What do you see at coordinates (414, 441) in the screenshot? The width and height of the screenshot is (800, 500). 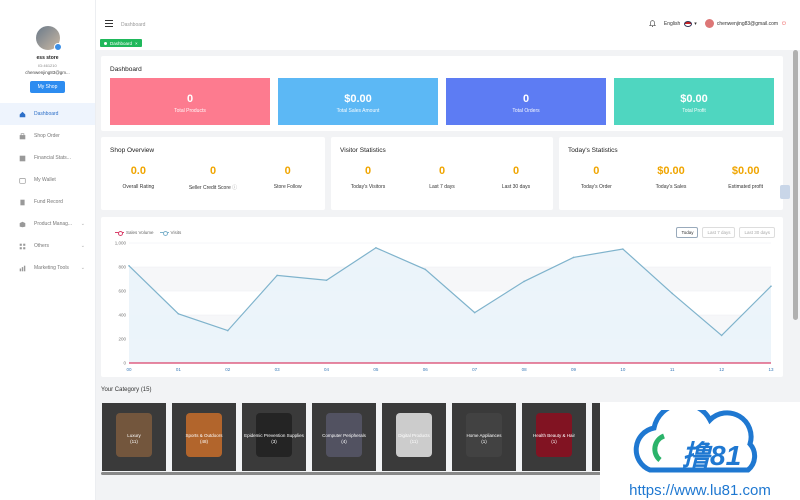 I see `category-count: (11)` at bounding box center [414, 441].